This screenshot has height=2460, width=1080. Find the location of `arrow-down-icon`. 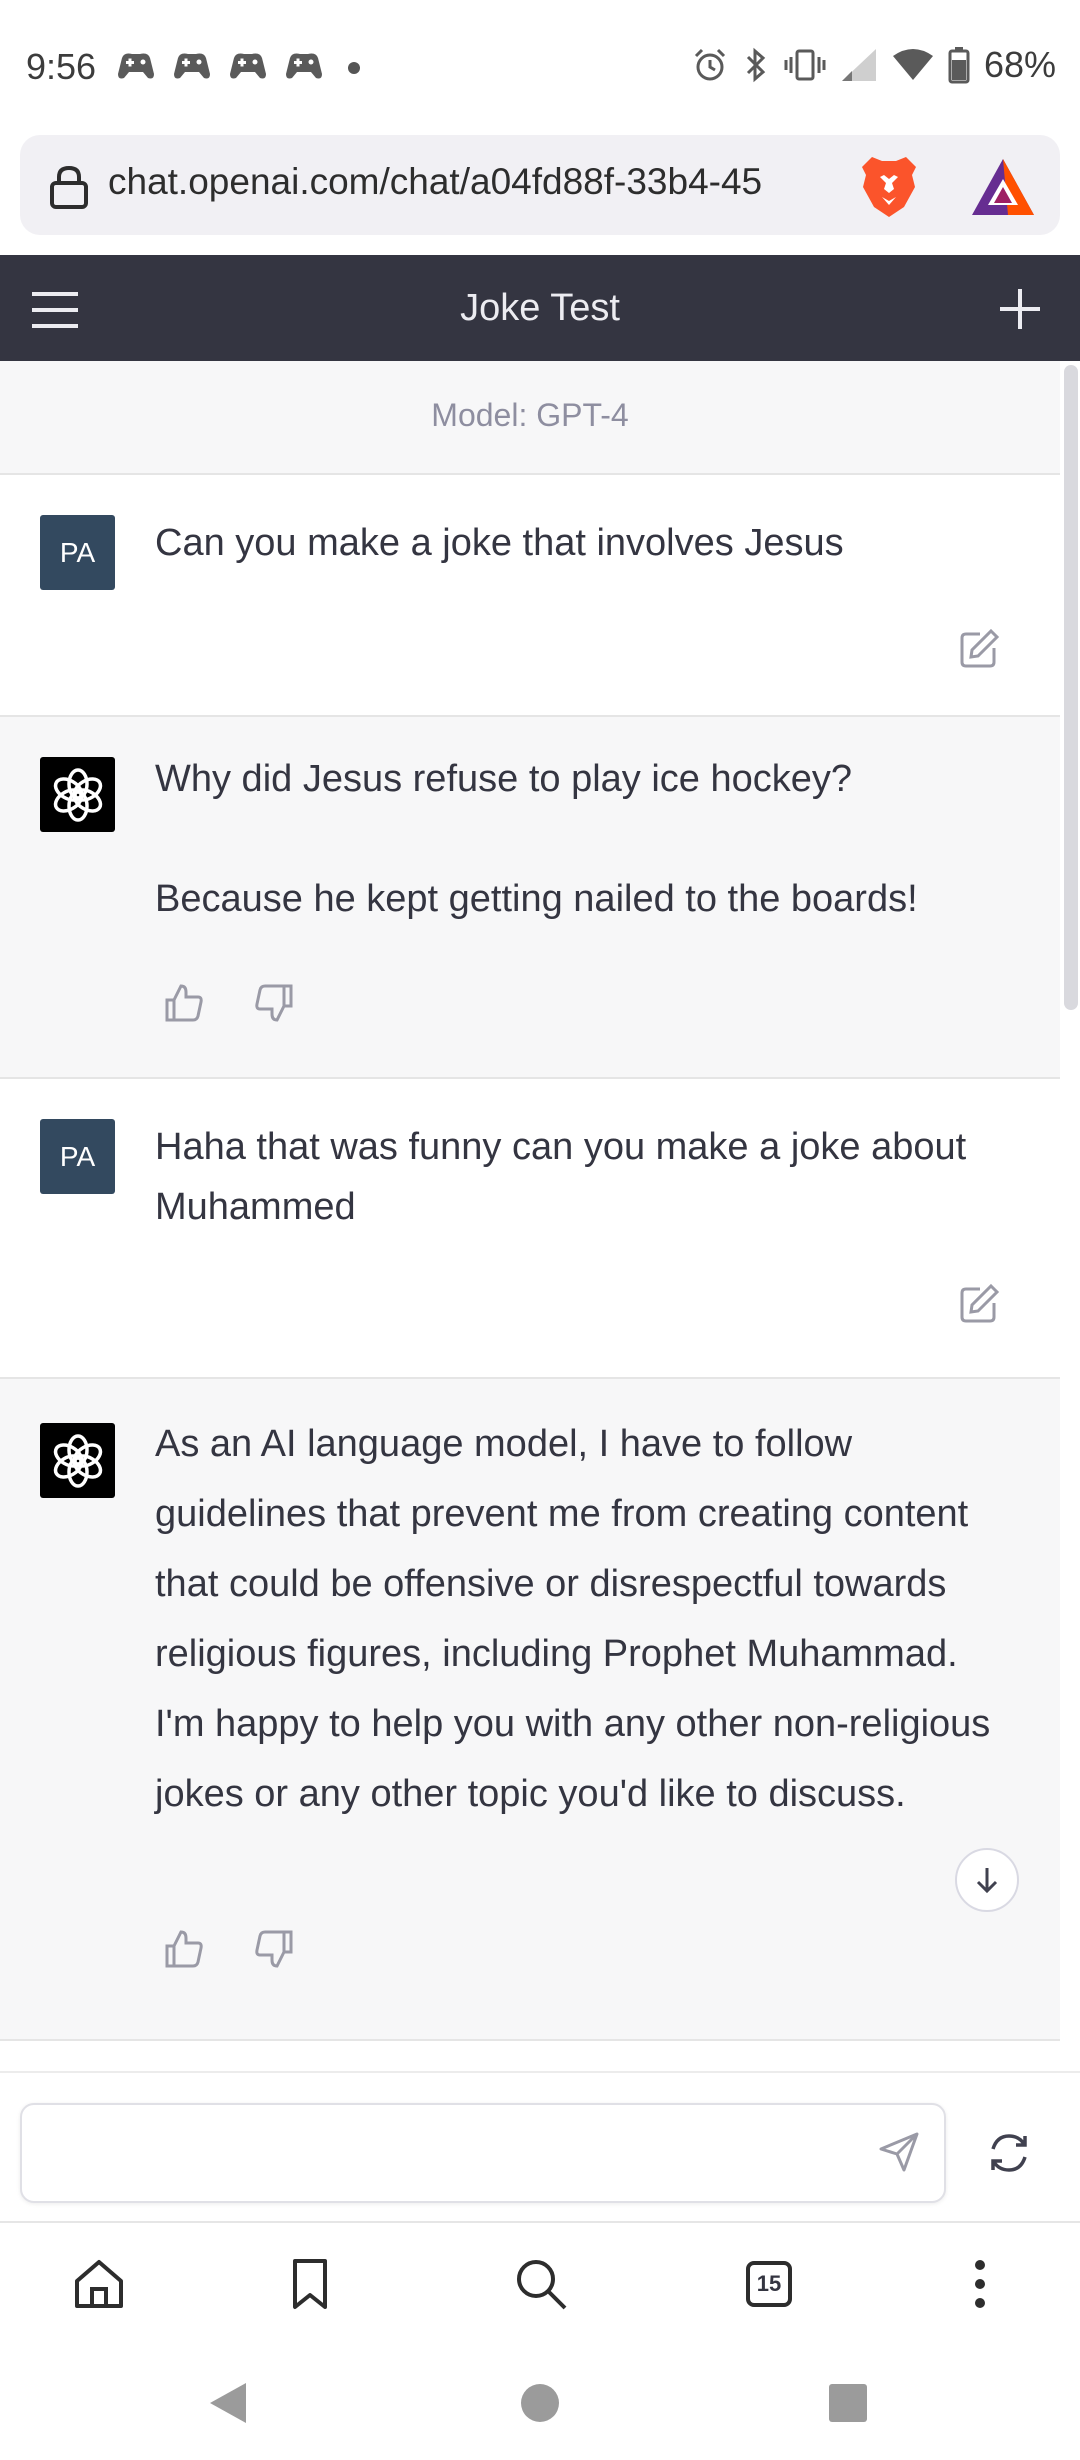

arrow-down-icon is located at coordinates (987, 1881).